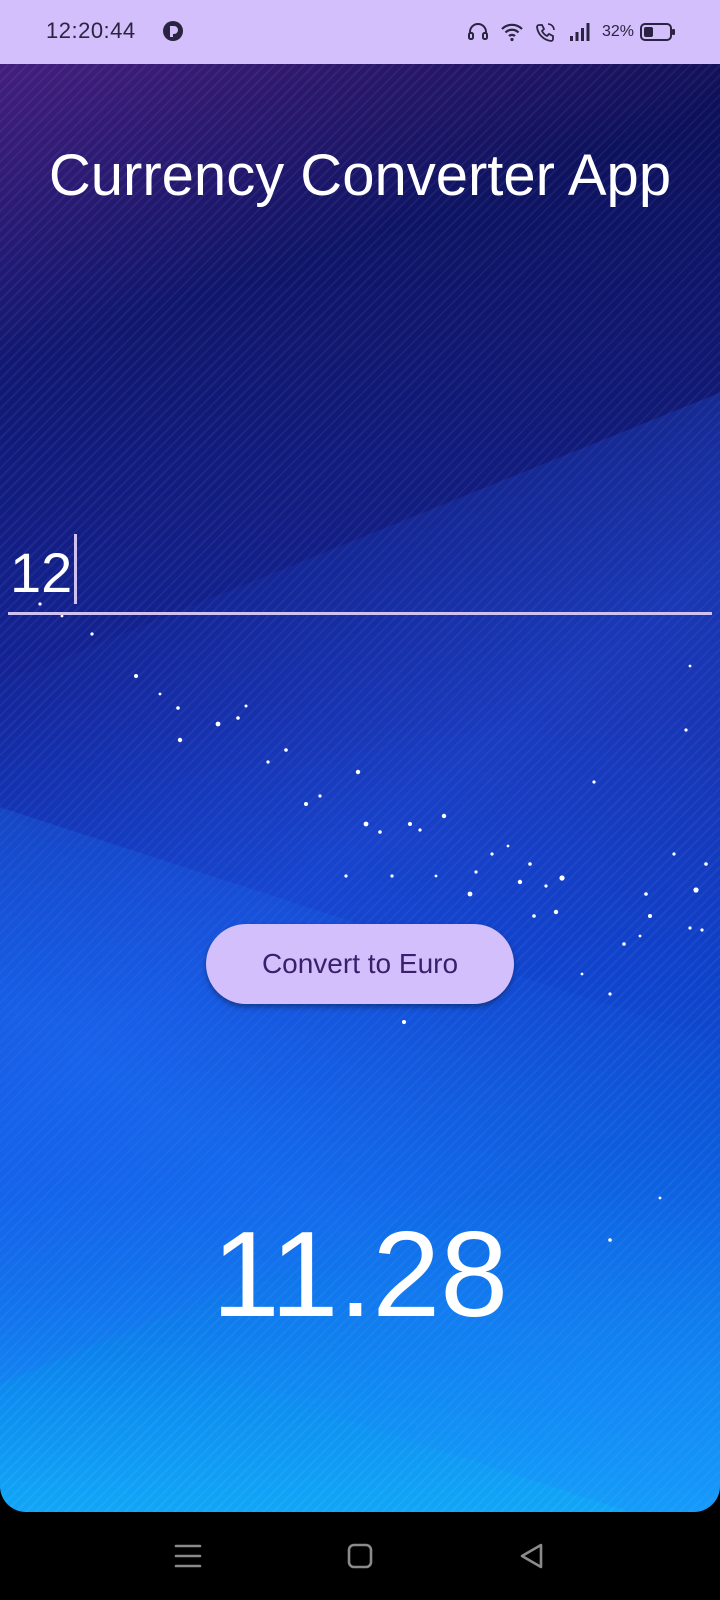 The height and width of the screenshot is (1600, 720). I want to click on battery-percent: 32%, so click(617, 31).